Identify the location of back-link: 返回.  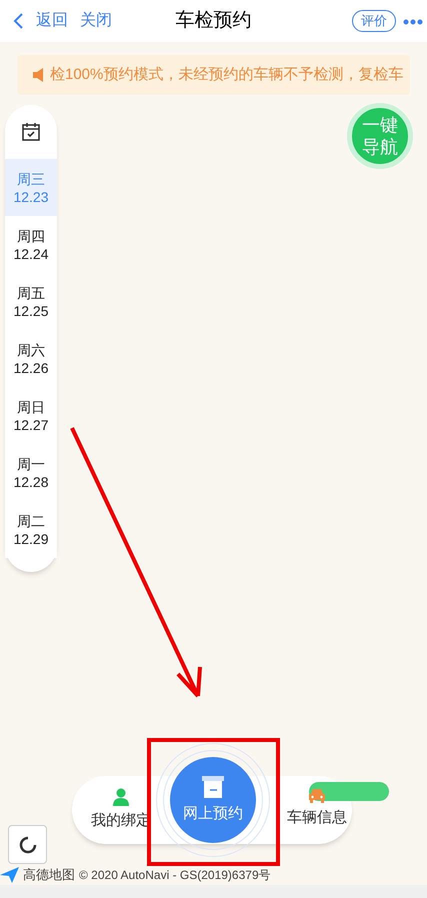
(52, 21).